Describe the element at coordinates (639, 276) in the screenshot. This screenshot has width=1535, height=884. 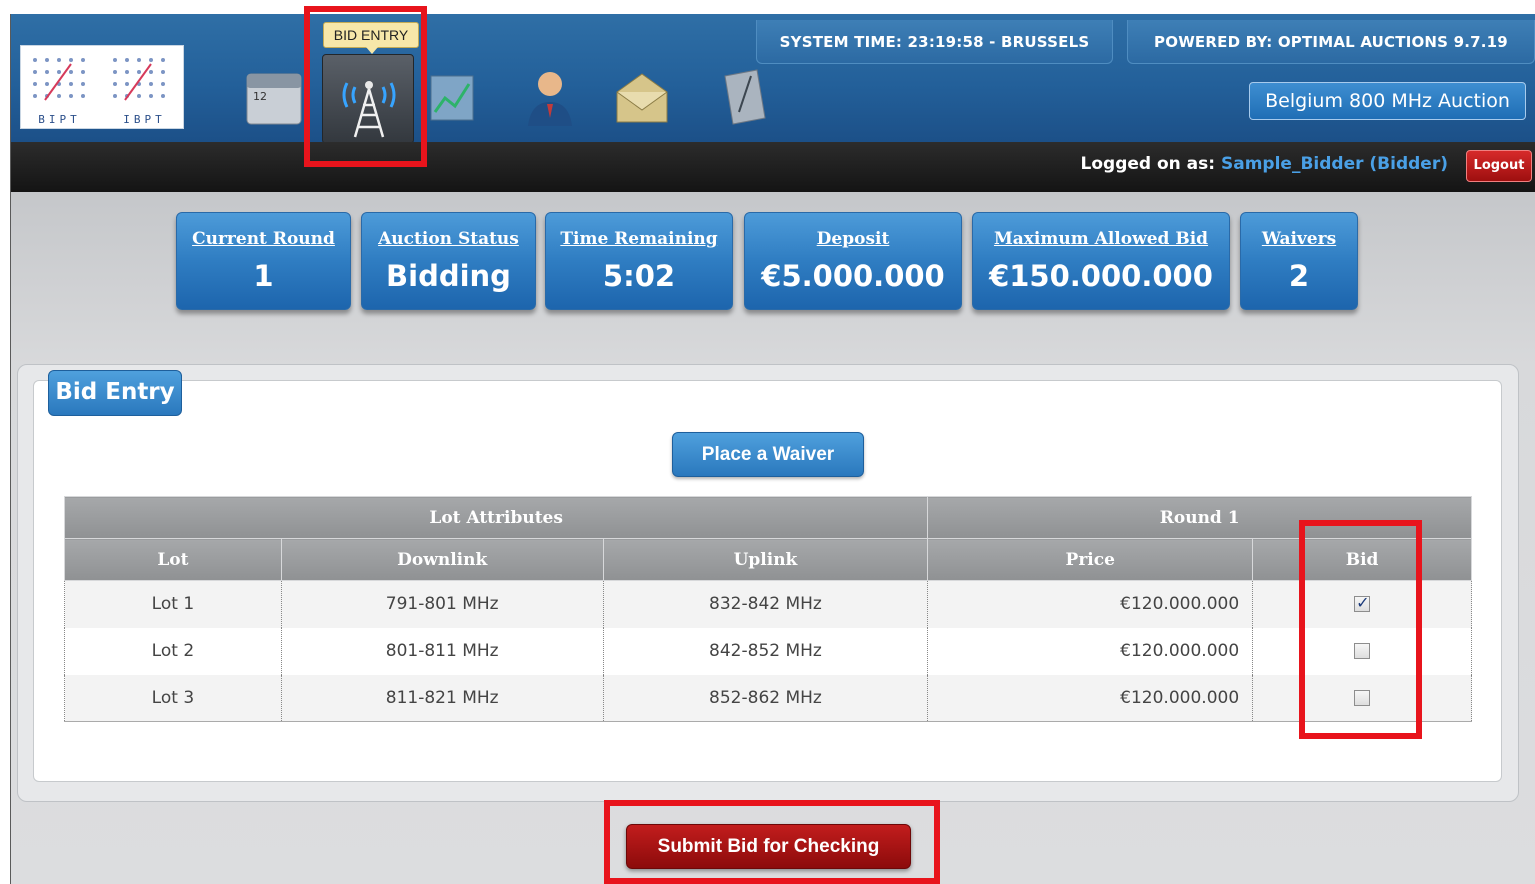
I see `card-value: 5:02` at that location.